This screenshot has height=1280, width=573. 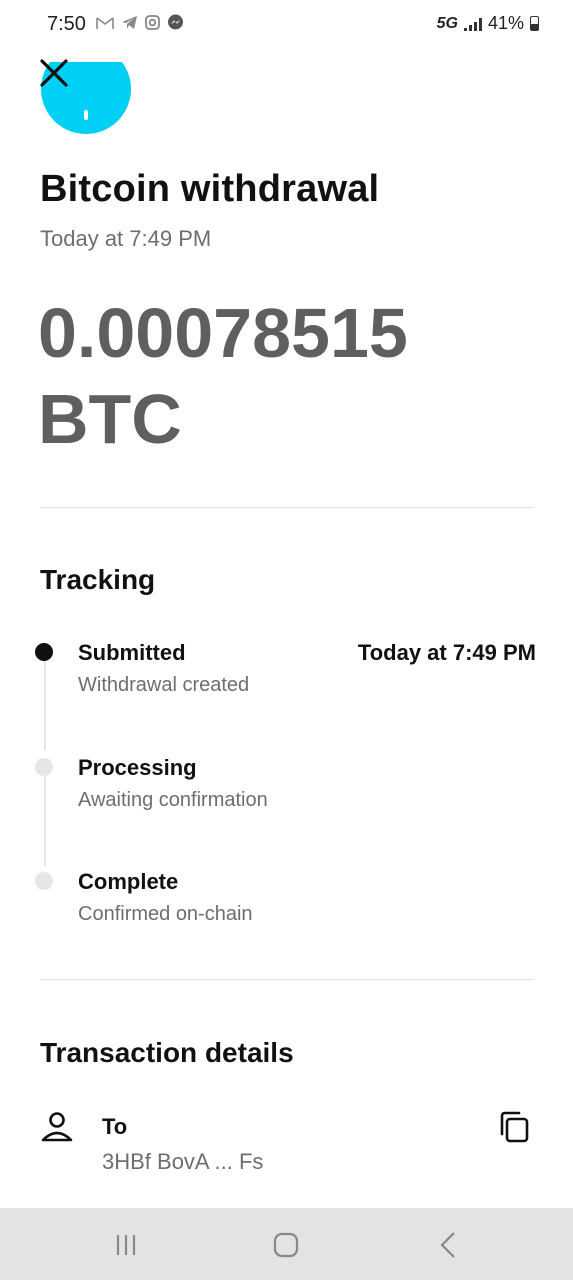 What do you see at coordinates (173, 800) in the screenshot?
I see `step-subtitle: Awaiting confirmation` at bounding box center [173, 800].